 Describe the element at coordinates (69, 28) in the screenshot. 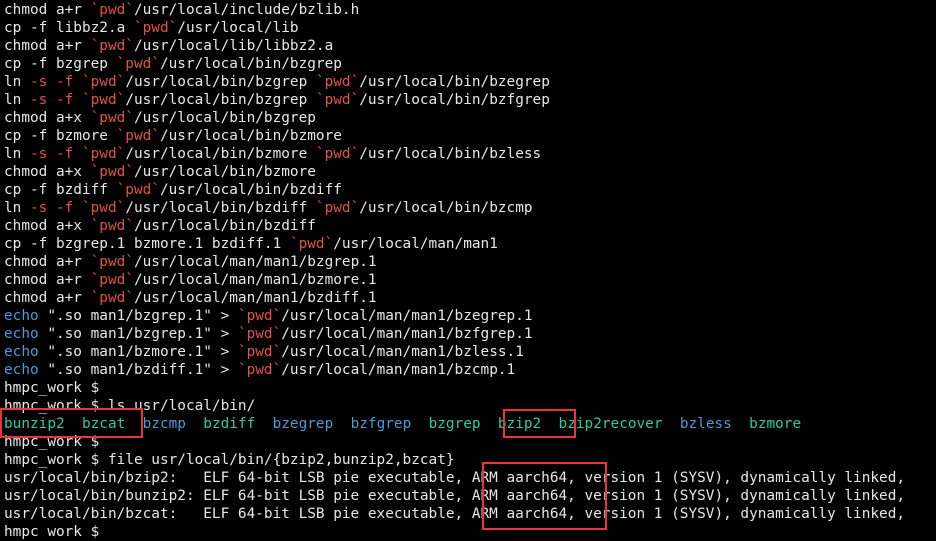

I see `terminal-text: cp -f libbz2.a` at that location.